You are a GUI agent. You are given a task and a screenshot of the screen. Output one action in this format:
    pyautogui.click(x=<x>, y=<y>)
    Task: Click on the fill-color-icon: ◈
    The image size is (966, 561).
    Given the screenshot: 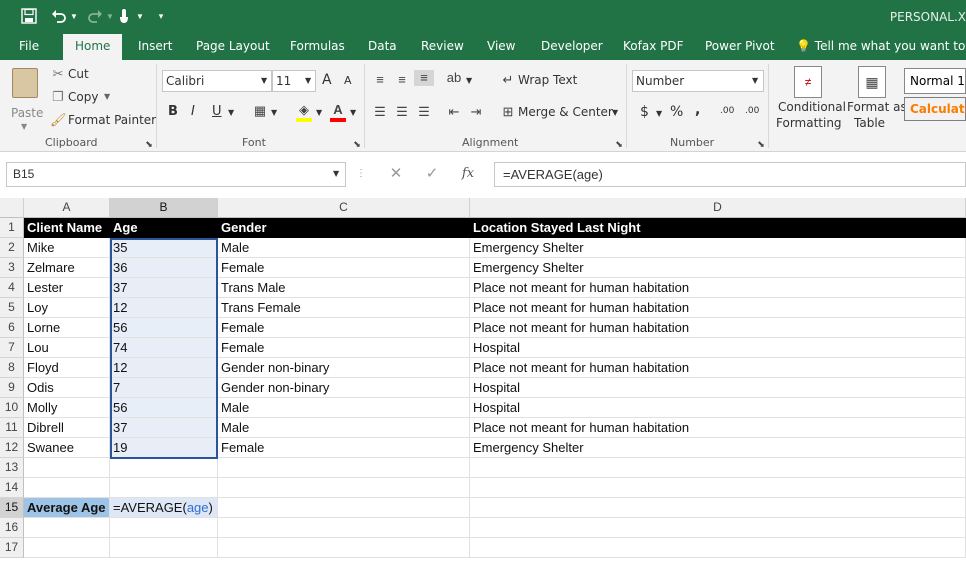 What is the action you would take?
    pyautogui.click(x=304, y=112)
    